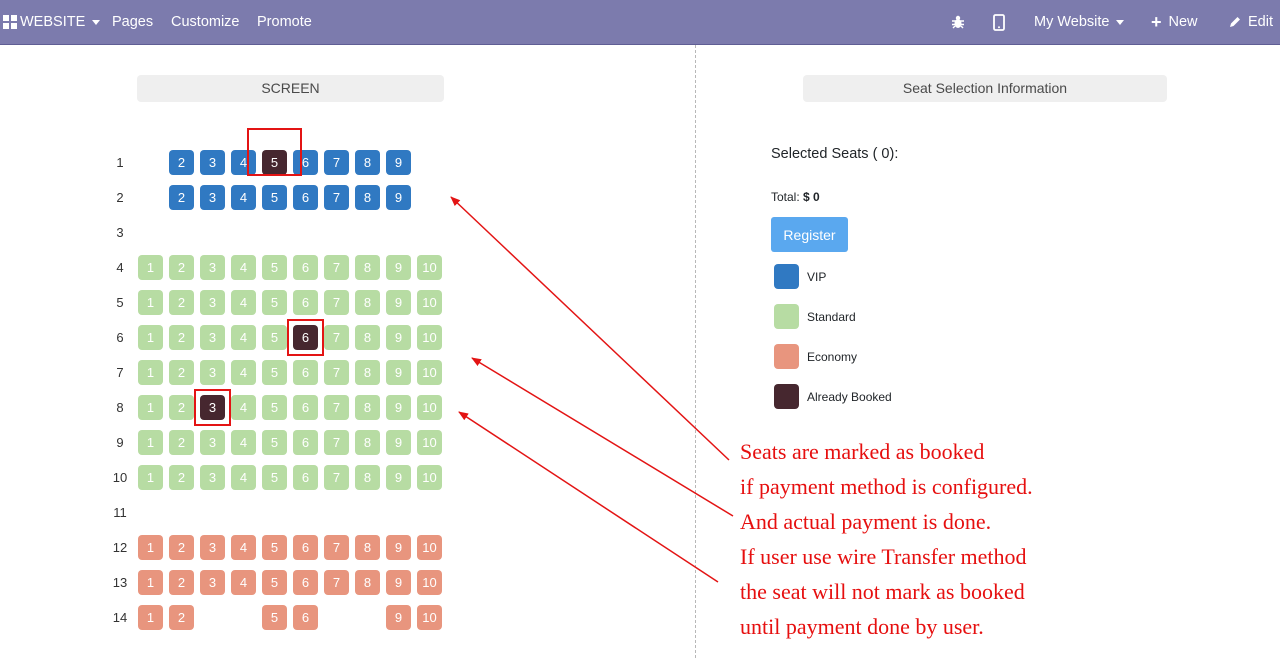 This screenshot has width=1280, height=658. Describe the element at coordinates (866, 521) in the screenshot. I see `annotation-line: And actual payment is done.` at that location.